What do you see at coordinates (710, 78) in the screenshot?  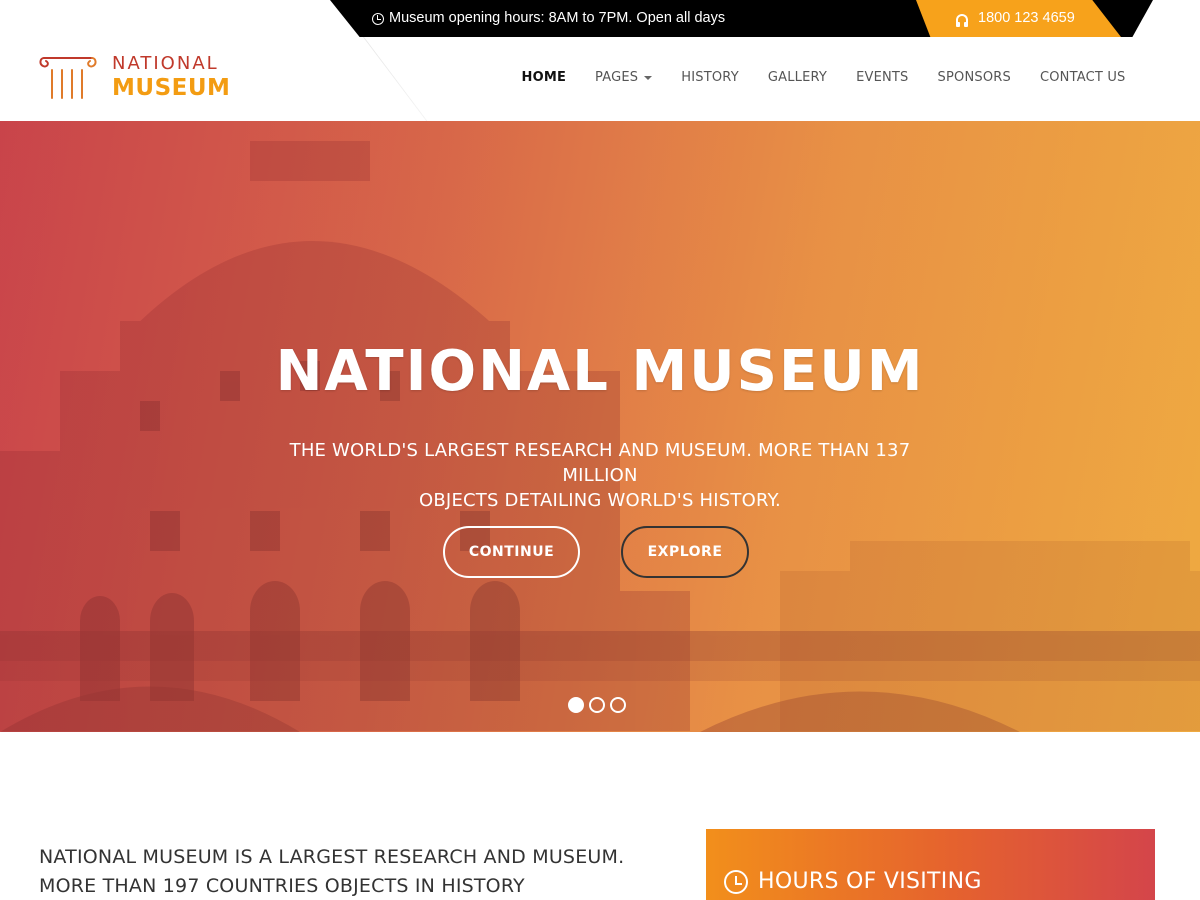 I see `nav-history: HISTORY` at bounding box center [710, 78].